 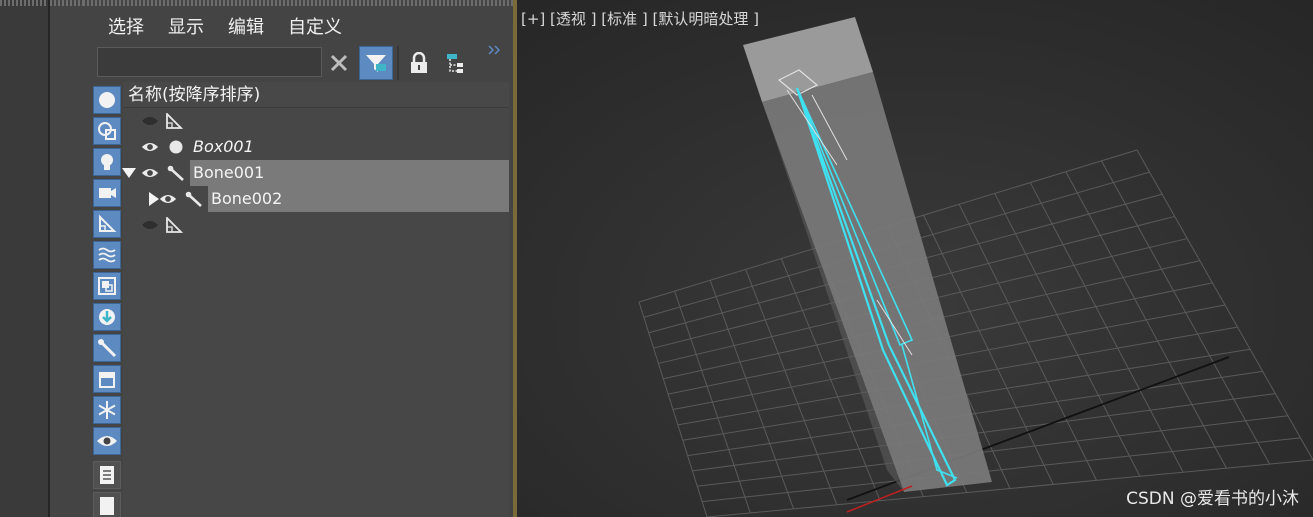 I want to click on left-side-panel, so click(x=25, y=258).